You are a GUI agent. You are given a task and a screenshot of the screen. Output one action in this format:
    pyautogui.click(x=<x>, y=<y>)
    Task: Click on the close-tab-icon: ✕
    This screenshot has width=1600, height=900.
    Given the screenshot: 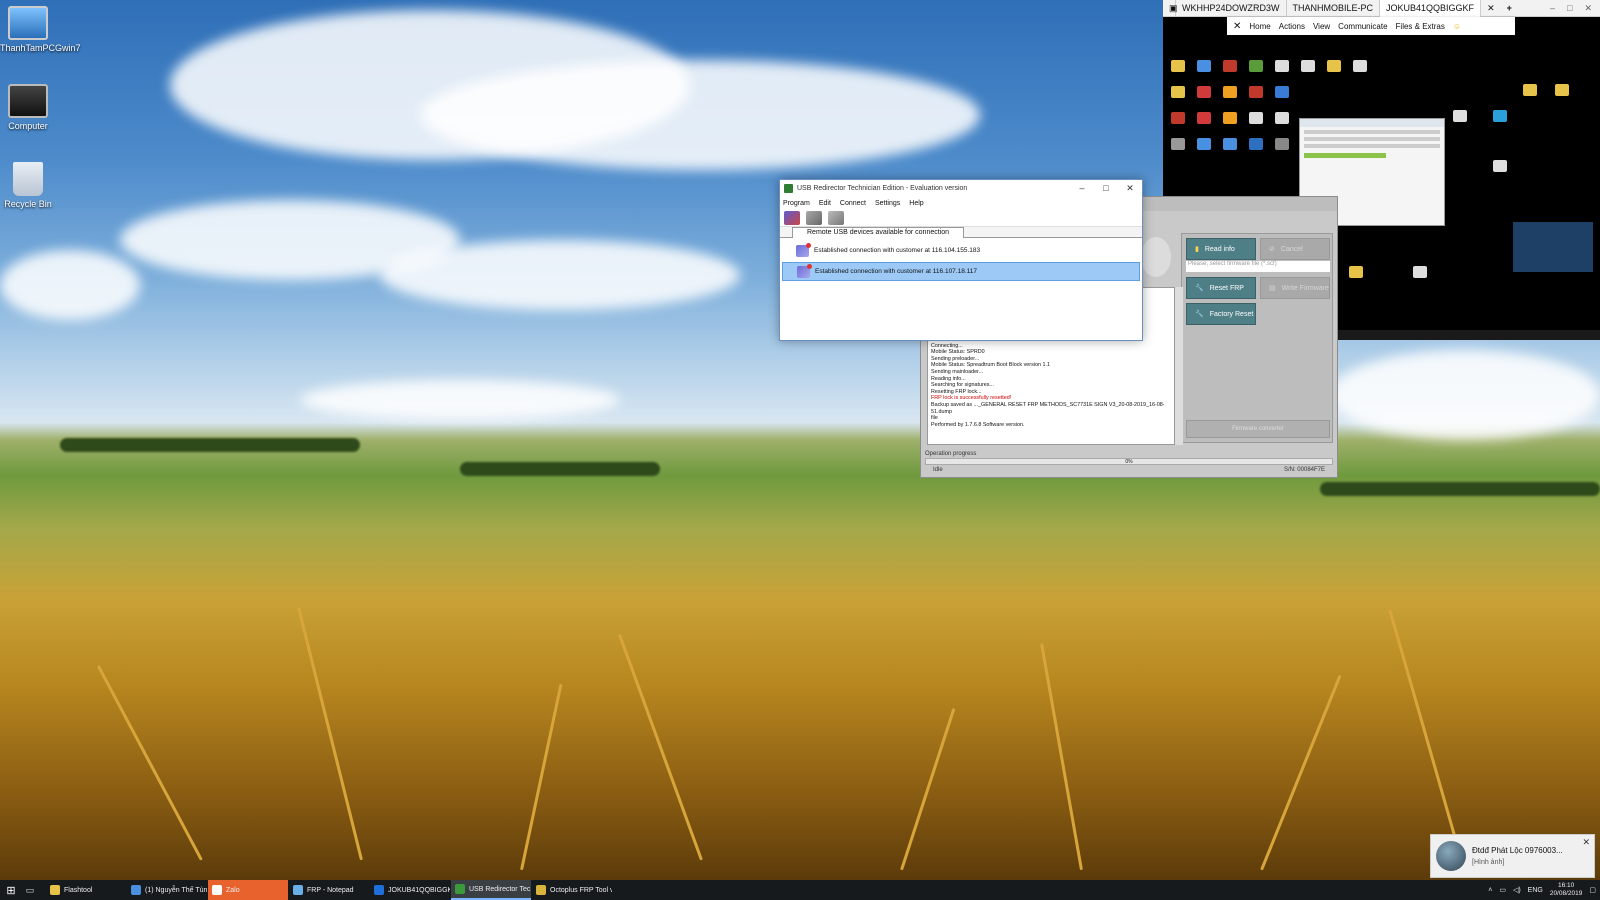 What is the action you would take?
    pyautogui.click(x=1491, y=8)
    